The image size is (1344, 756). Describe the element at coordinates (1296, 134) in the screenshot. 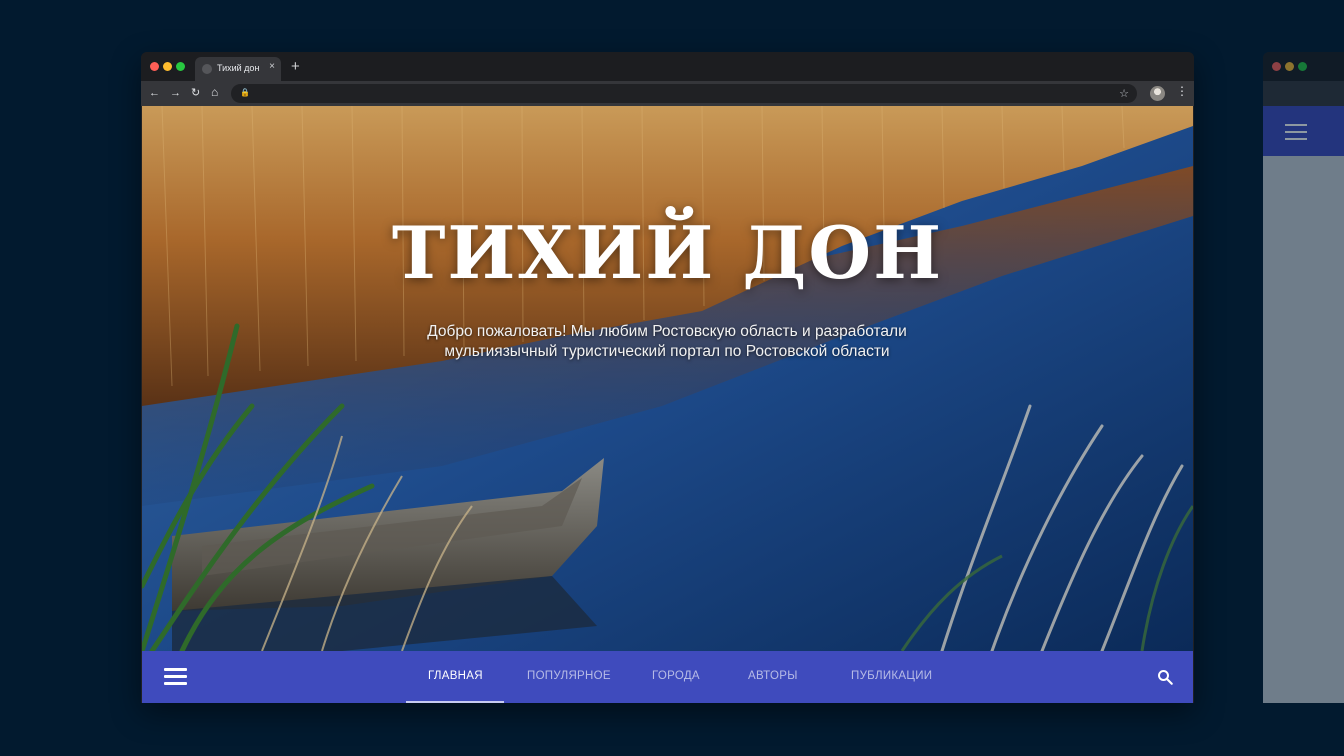

I see `background-hamburger-icon` at that location.